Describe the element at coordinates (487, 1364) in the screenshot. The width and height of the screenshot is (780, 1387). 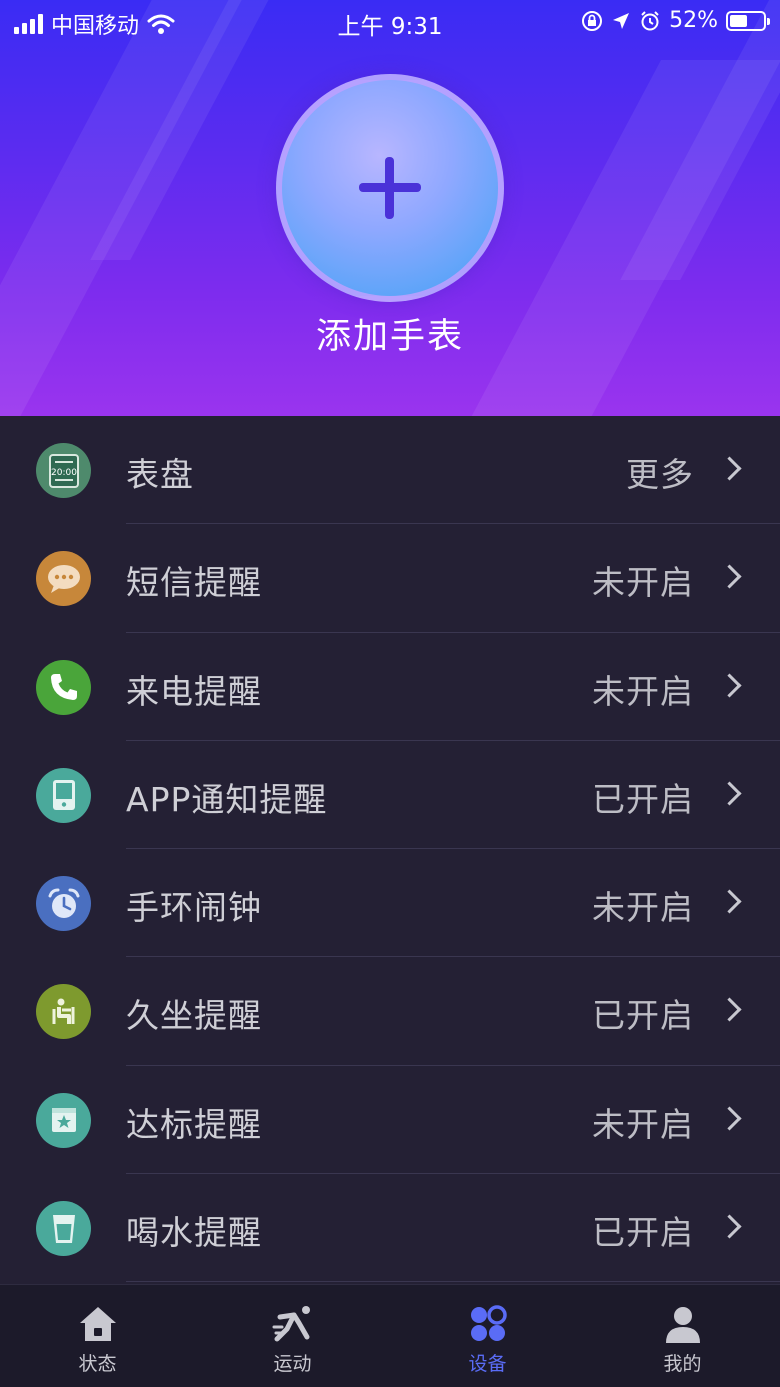
I see `tab-label: 设备` at that location.